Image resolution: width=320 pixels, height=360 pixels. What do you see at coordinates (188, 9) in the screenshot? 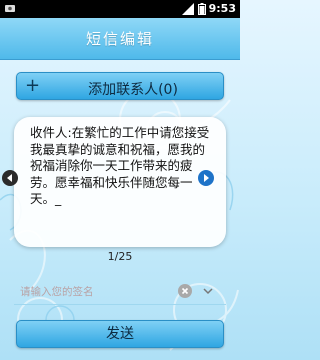
I see `signal-icon` at bounding box center [188, 9].